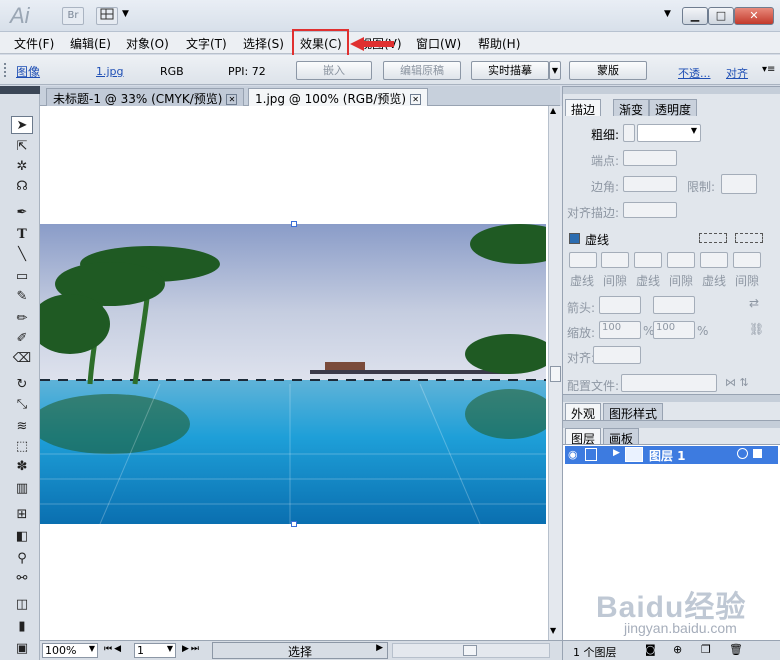 The height and width of the screenshot is (660, 780). I want to click on gradient-tool-icon: ◧, so click(22, 537).